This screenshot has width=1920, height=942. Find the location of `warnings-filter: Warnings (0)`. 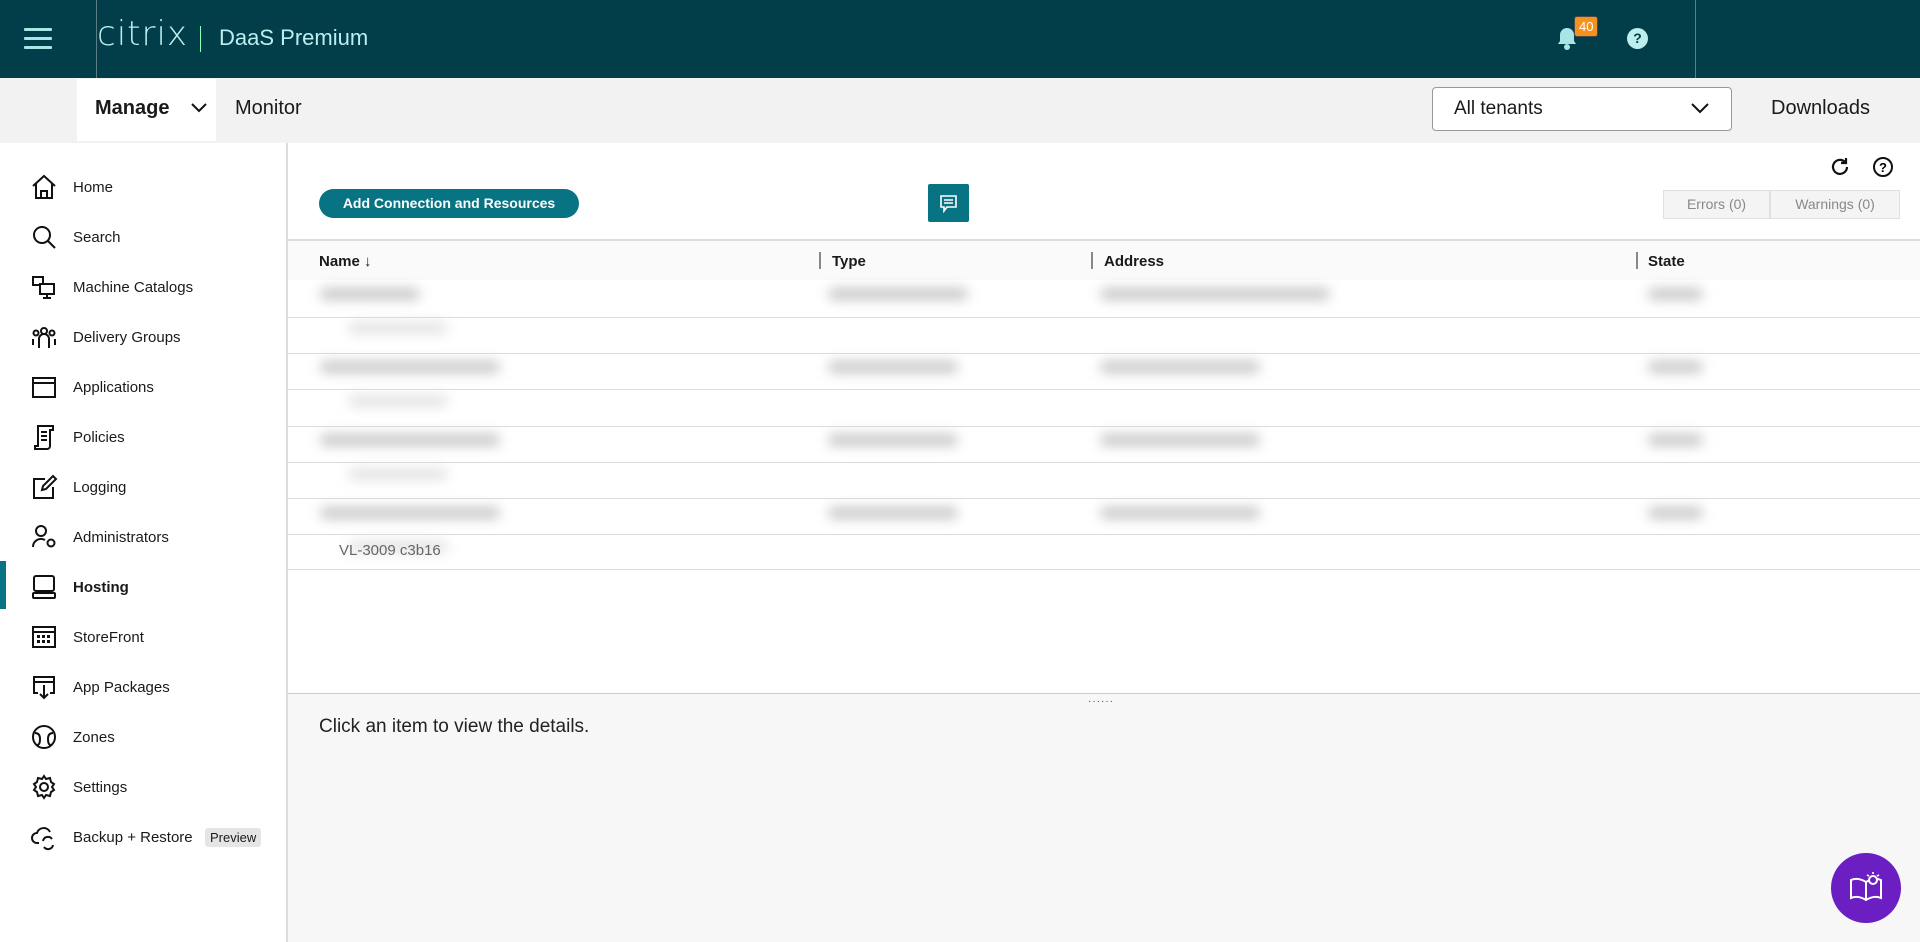

warnings-filter: Warnings (0) is located at coordinates (1835, 204).